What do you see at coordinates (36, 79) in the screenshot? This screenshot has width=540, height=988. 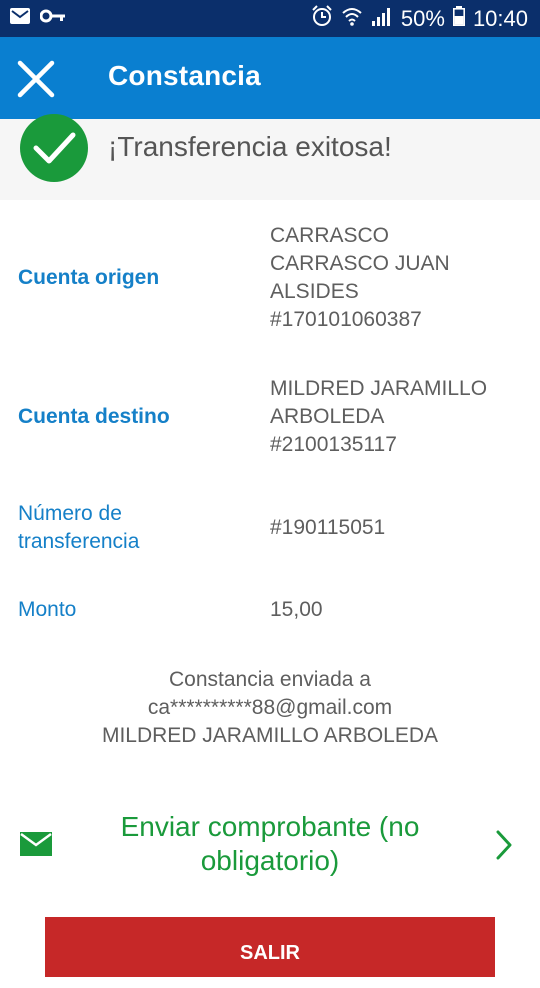 I see `close-icon` at bounding box center [36, 79].